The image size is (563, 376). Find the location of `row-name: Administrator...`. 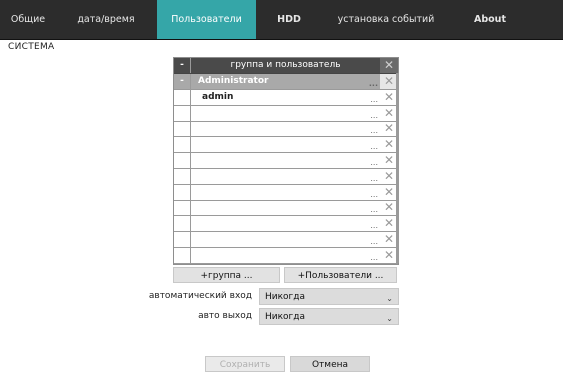

row-name: Administrator... is located at coordinates (285, 81).